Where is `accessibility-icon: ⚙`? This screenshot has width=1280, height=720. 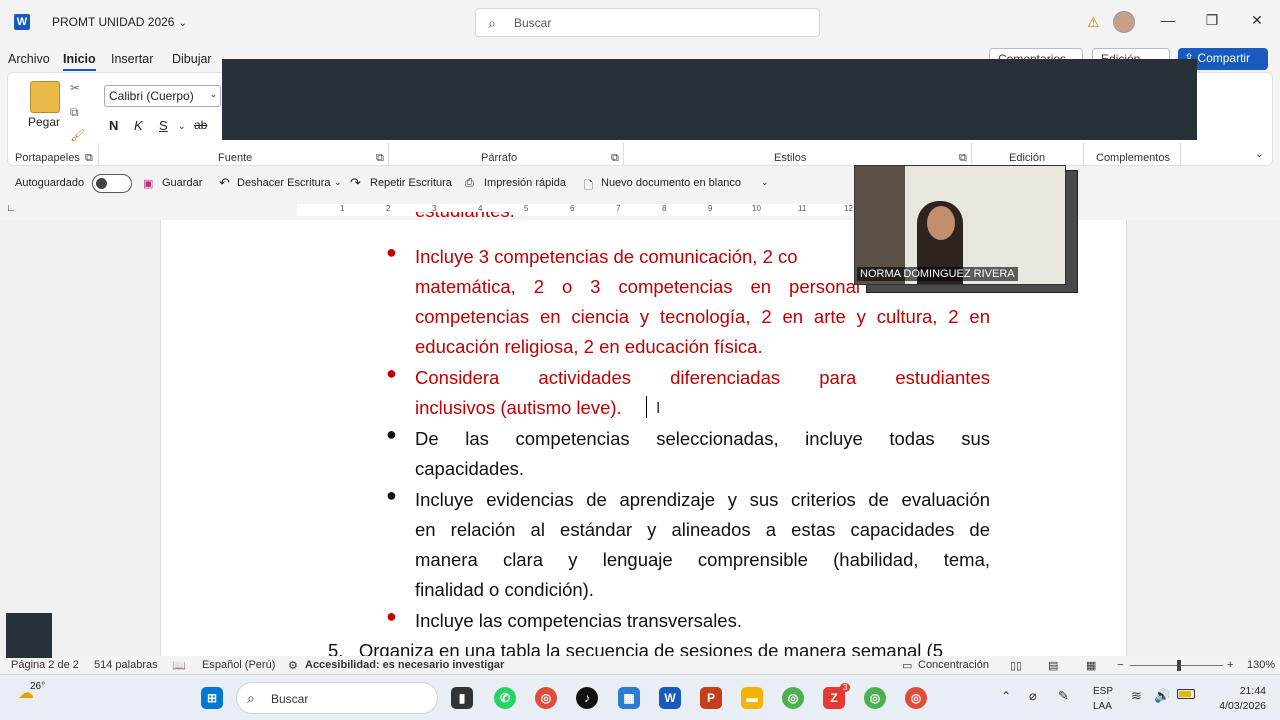 accessibility-icon: ⚙ is located at coordinates (293, 665).